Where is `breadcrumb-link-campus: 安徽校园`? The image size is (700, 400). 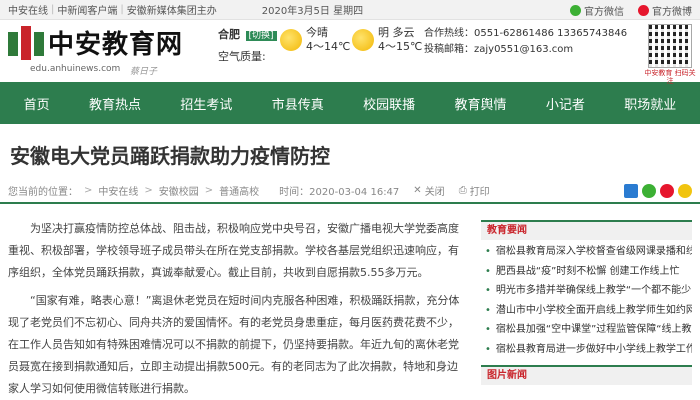 breadcrumb-link-campus: 安徽校园 is located at coordinates (179, 190).